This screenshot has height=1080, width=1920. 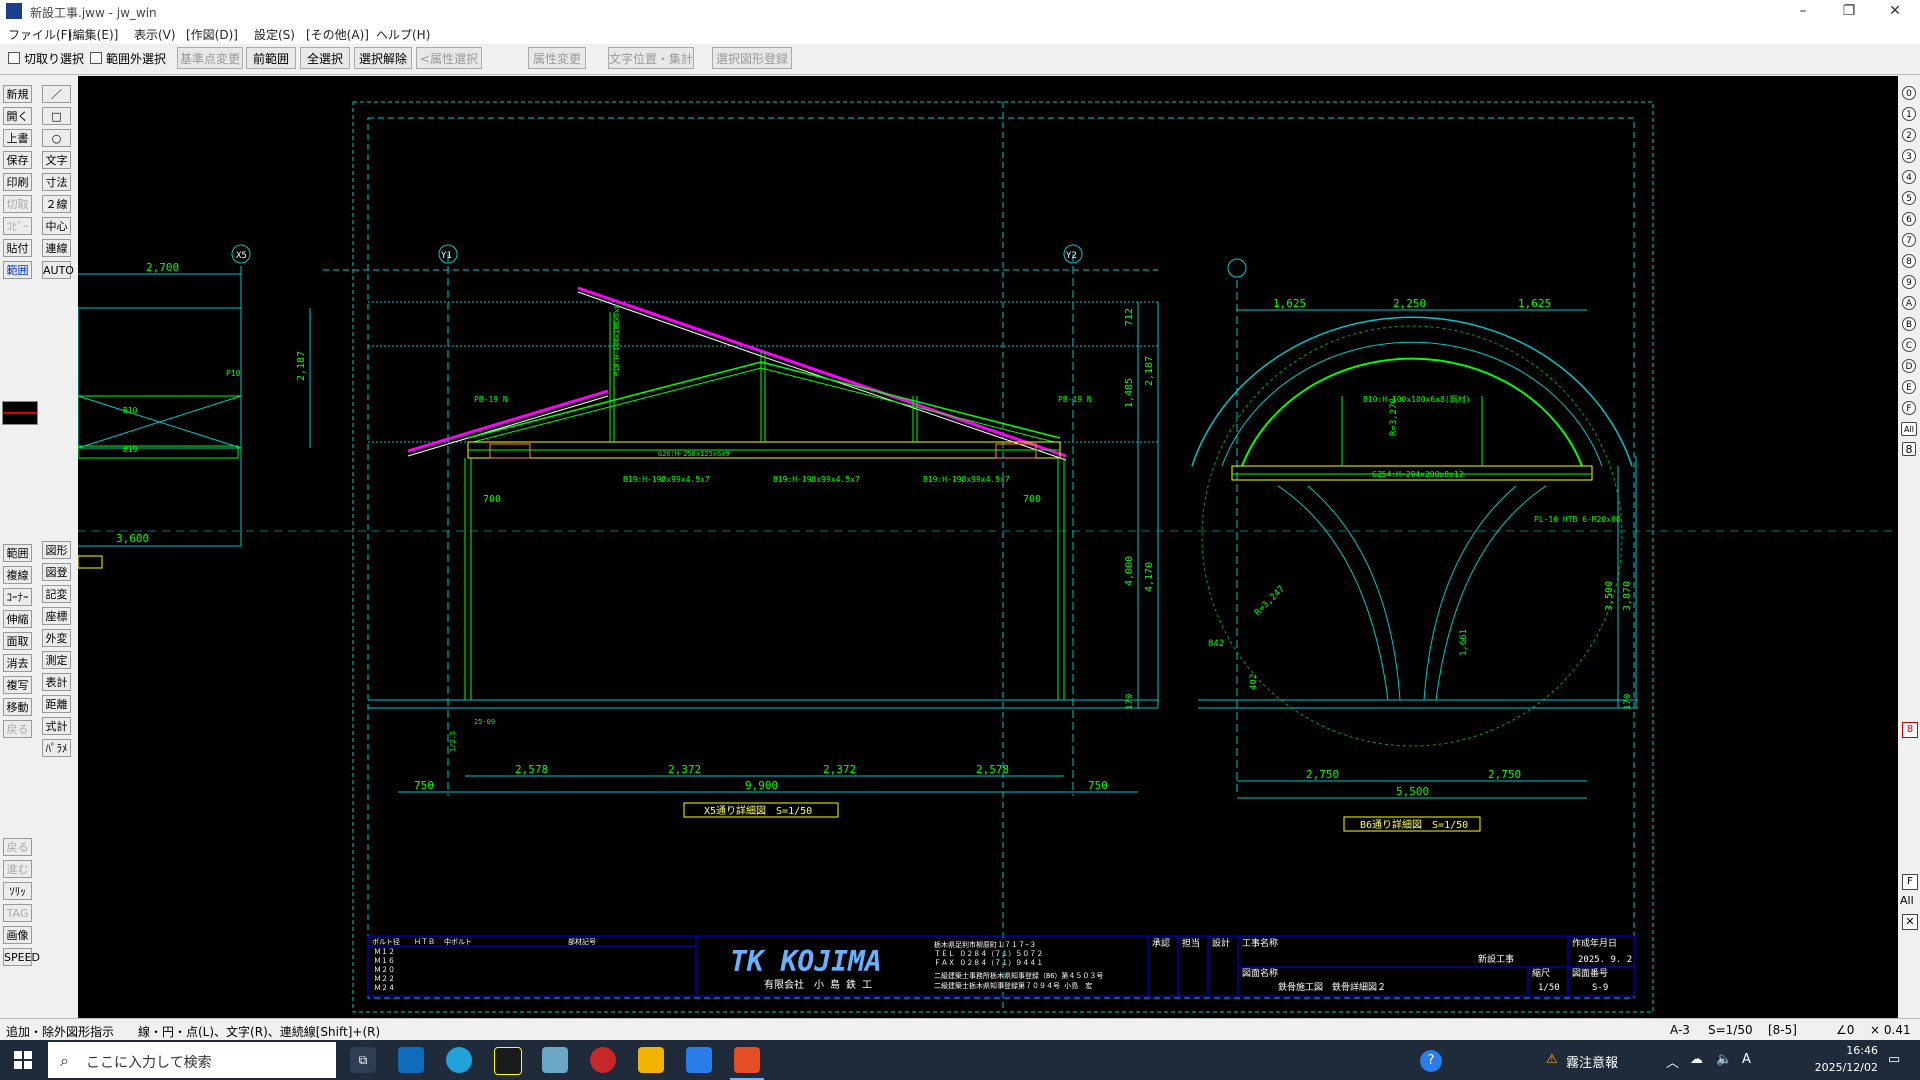 I want to click on file-explorer-icon, so click(x=651, y=1060).